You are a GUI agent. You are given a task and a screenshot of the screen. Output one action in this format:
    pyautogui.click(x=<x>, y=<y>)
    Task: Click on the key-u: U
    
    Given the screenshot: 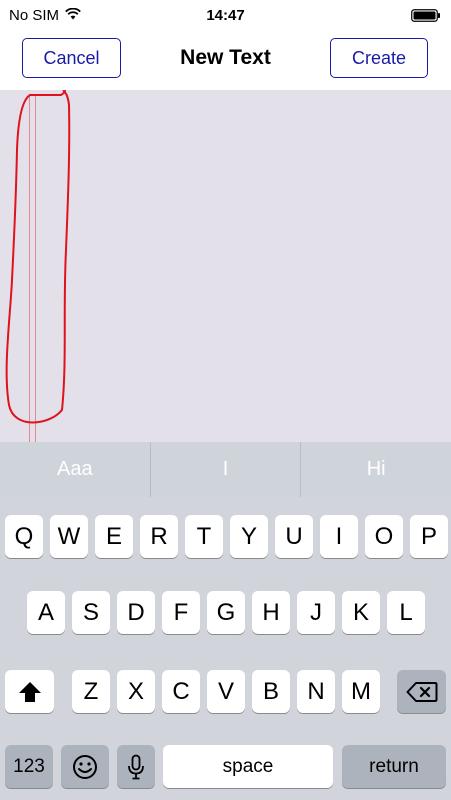 What is the action you would take?
    pyautogui.click(x=294, y=536)
    